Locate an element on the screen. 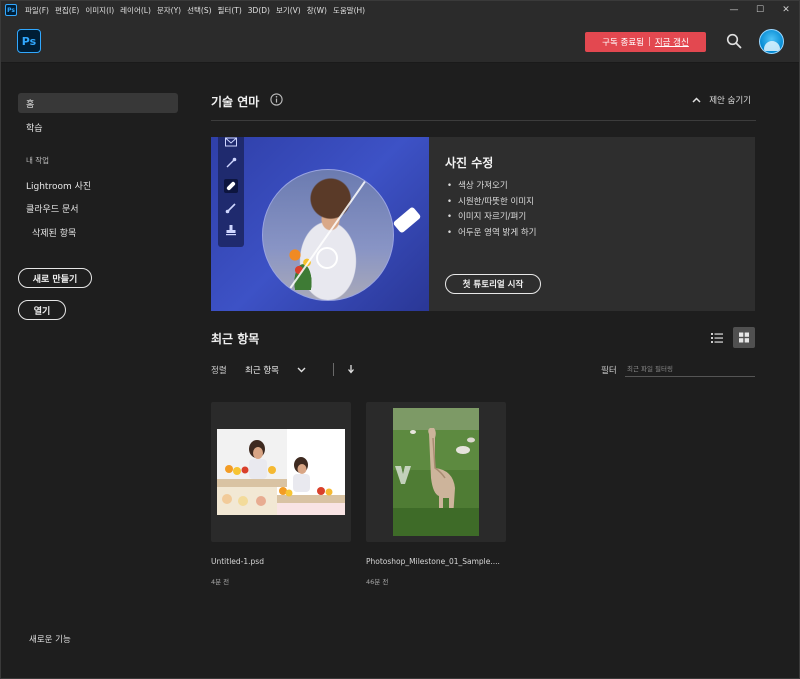 This screenshot has width=800, height=679. list-item: 시원한/따뜻한 이미지 is located at coordinates (492, 203).